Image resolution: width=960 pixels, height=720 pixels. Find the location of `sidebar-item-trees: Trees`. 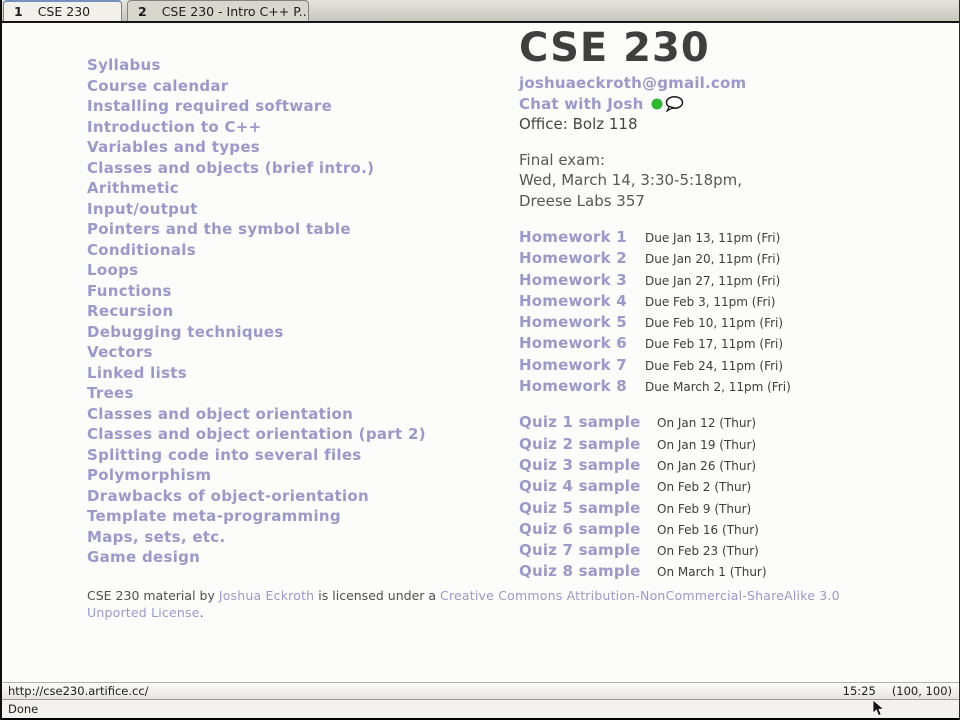

sidebar-item-trees: Trees is located at coordinates (256, 393).